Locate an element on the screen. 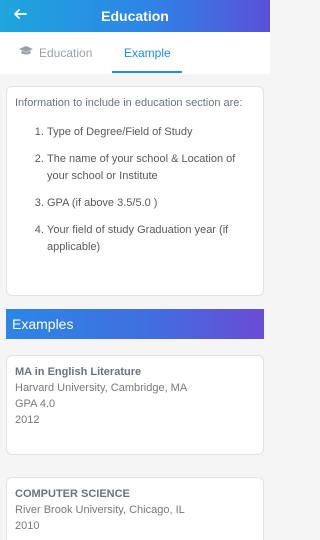 Image resolution: width=320 pixels, height=540 pixels. graduation-cap-icon is located at coordinates (26, 53).